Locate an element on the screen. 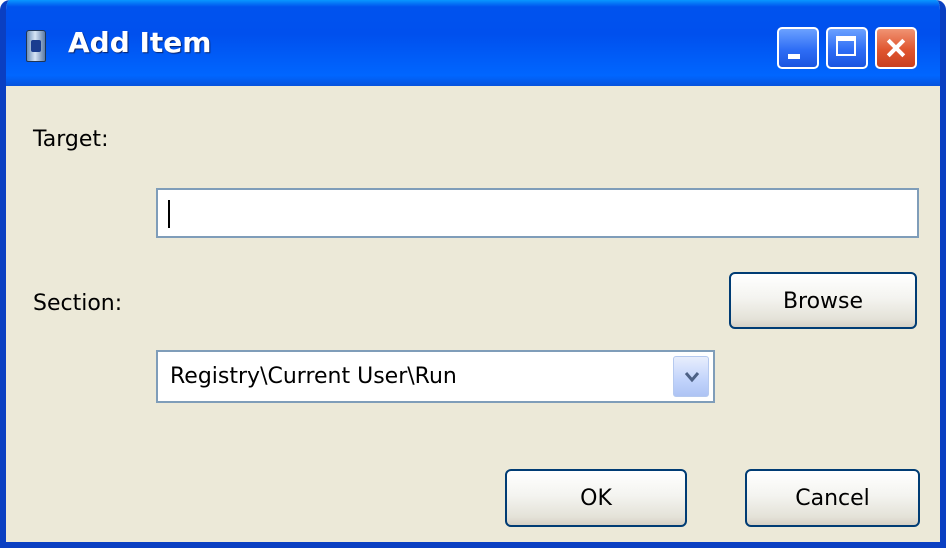 This screenshot has width=946, height=550. app-icon is located at coordinates (36, 46).